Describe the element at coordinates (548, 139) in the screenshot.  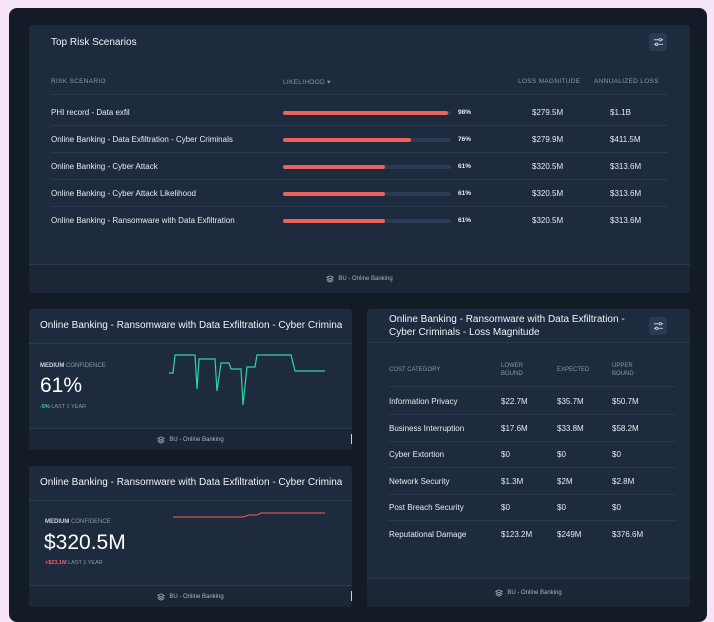
I see `loss-magnitude-value: $279.9M` at that location.